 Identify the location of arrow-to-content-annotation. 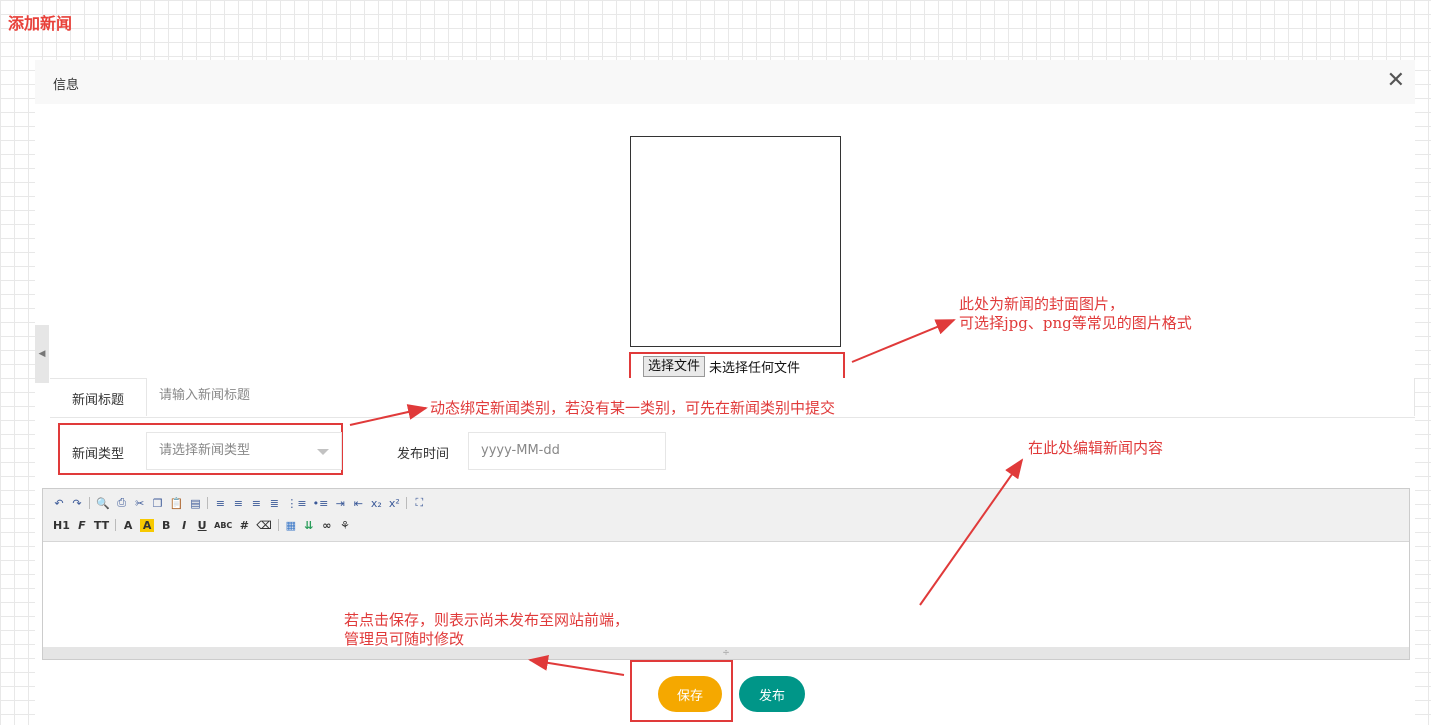
(971, 532).